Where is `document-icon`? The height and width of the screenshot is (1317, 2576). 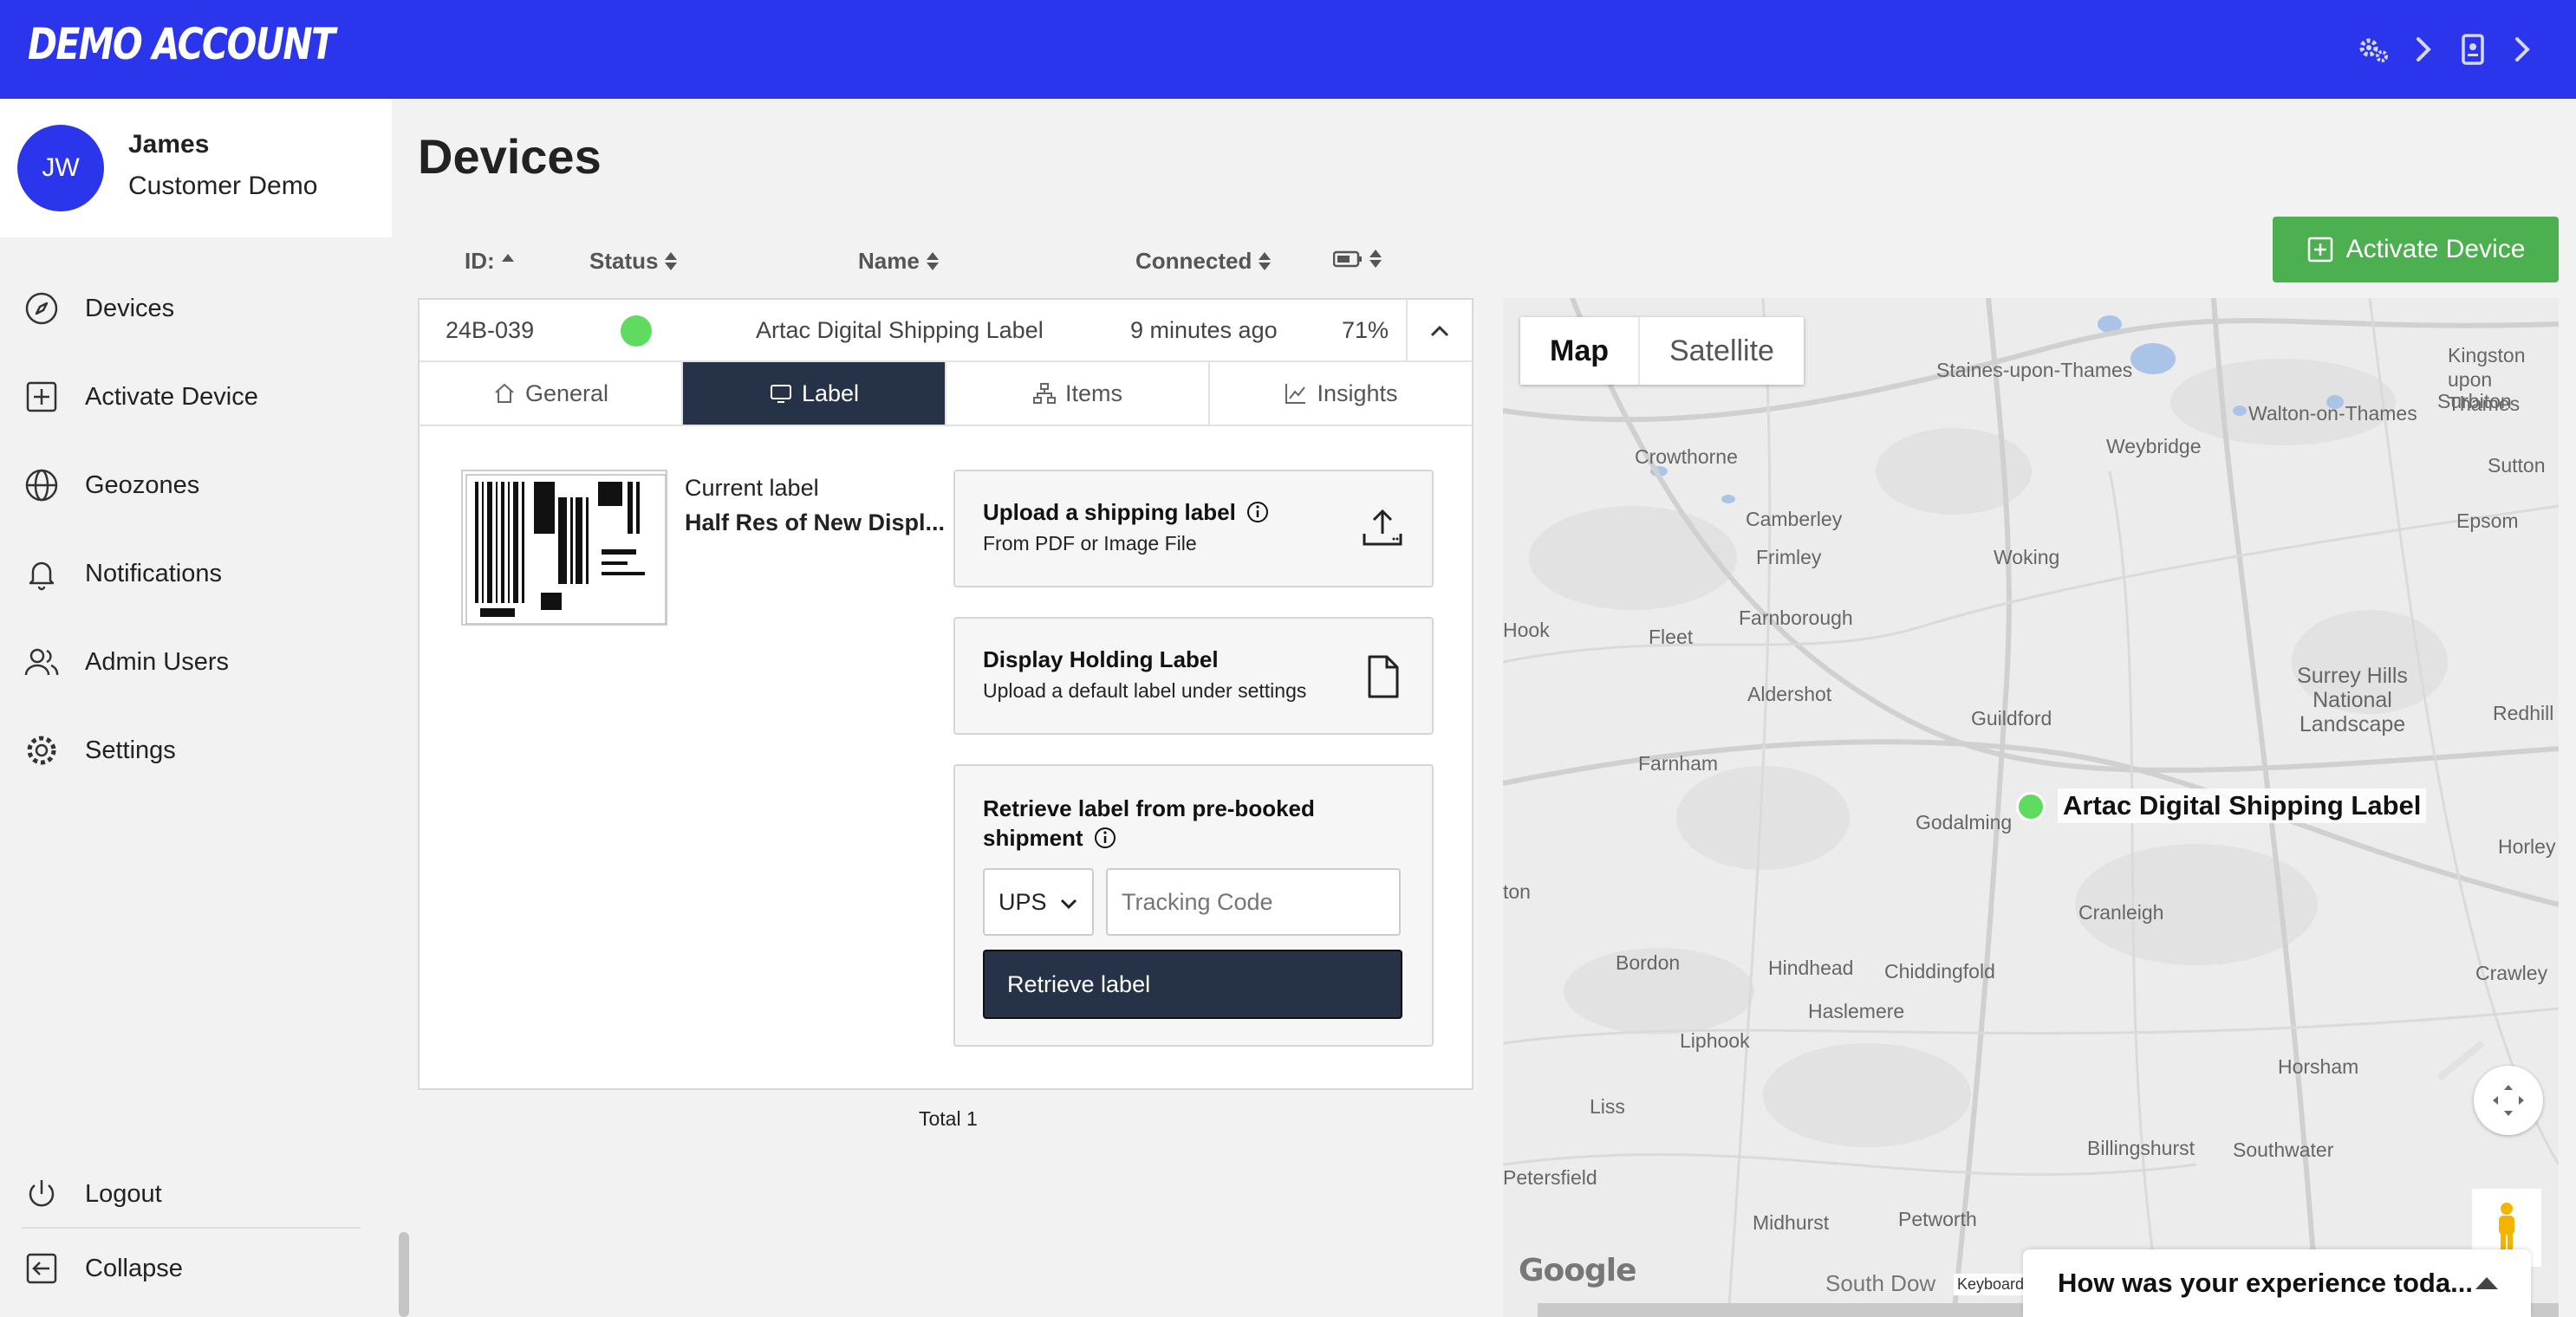 document-icon is located at coordinates (1383, 676).